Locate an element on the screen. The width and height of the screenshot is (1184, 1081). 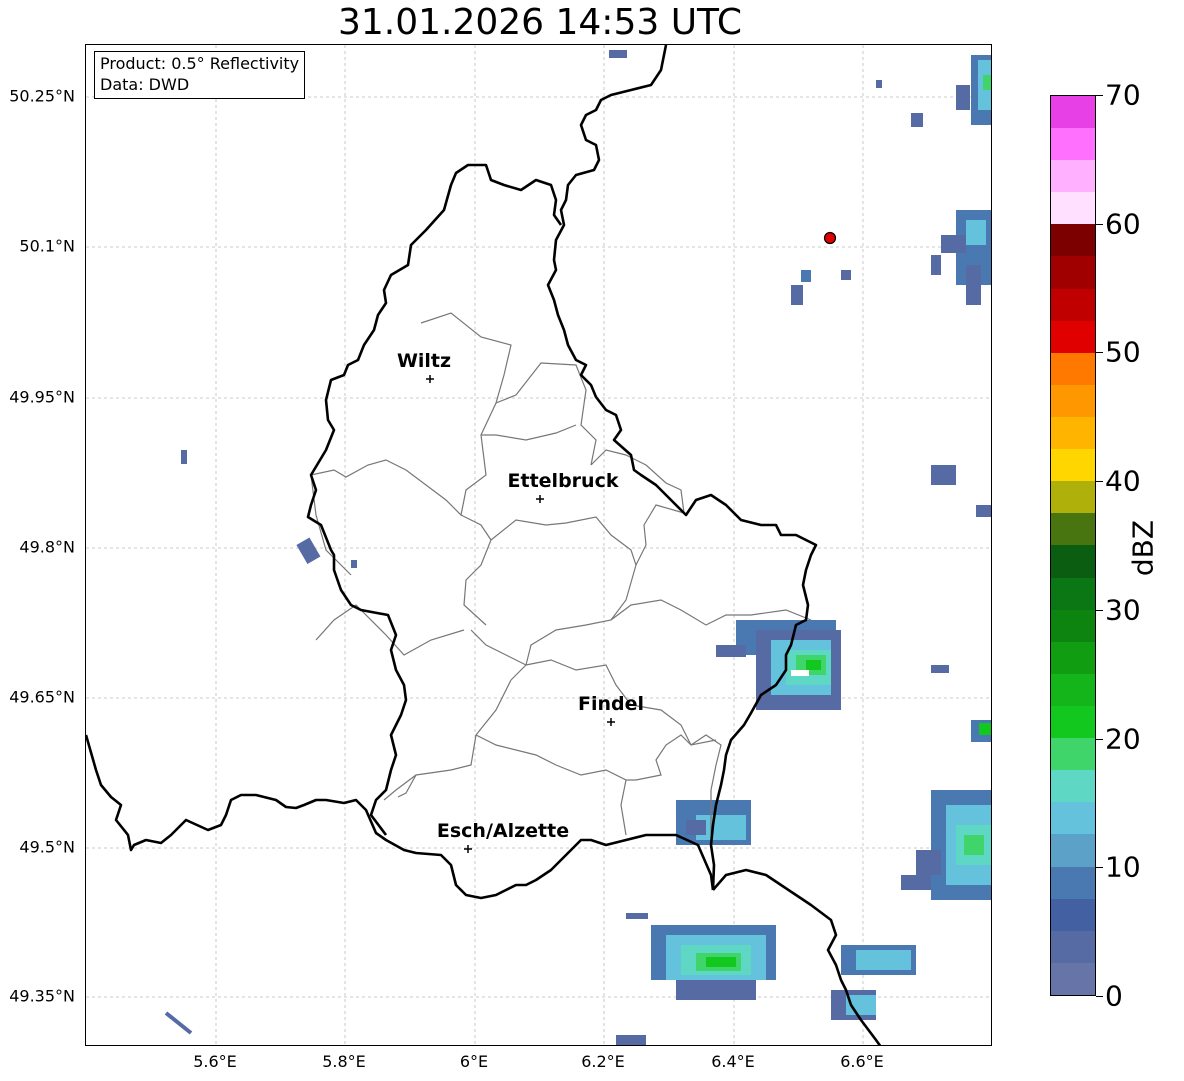
product-info-box: Product: 0.5° Reflectivity Data: DWD is located at coordinates (200, 75).